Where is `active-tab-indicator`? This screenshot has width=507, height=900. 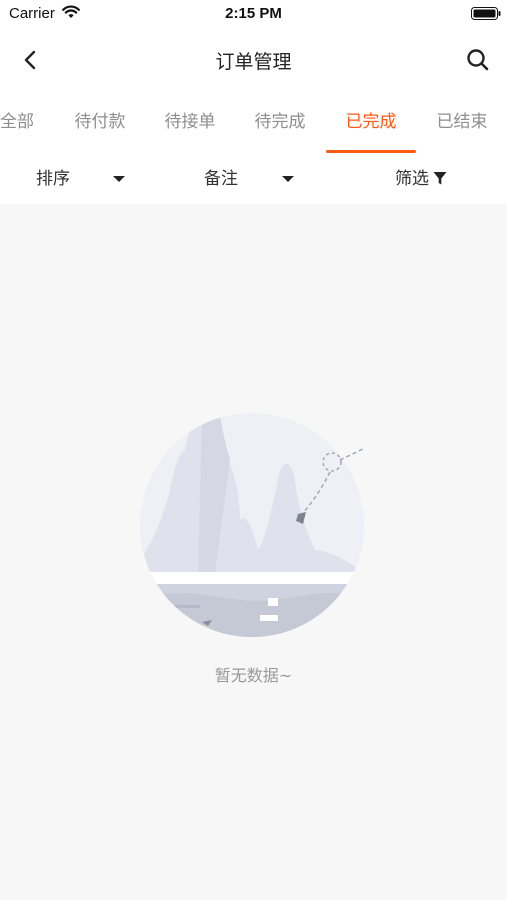
active-tab-indicator is located at coordinates (371, 151).